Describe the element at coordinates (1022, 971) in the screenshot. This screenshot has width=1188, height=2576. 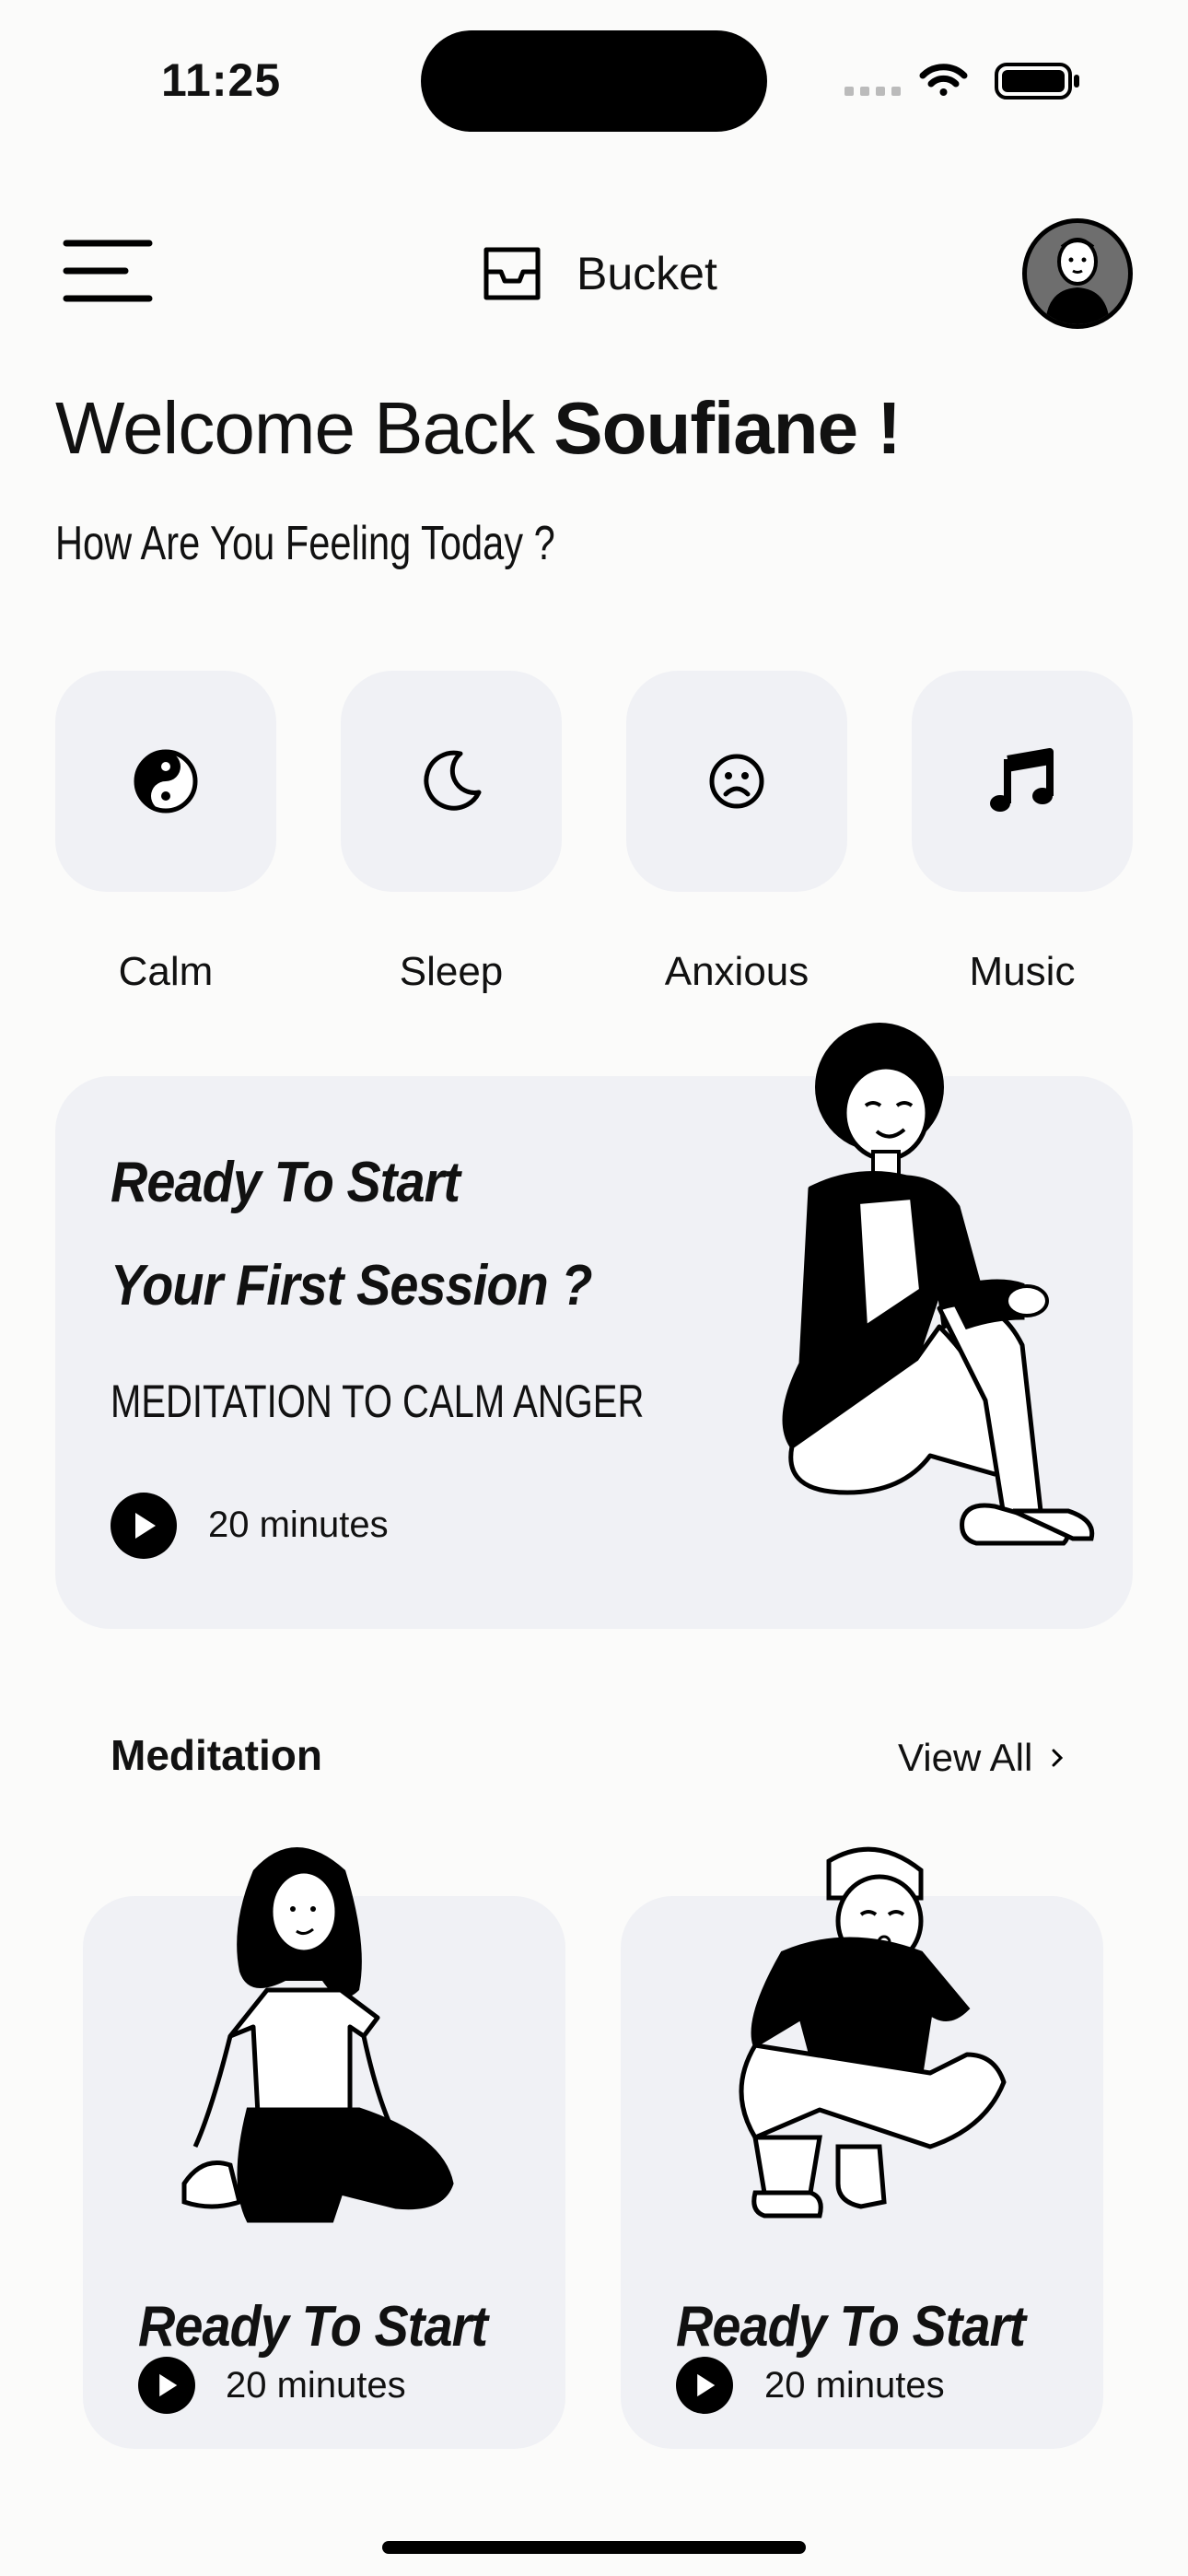
I see `mood-label: Music` at that location.